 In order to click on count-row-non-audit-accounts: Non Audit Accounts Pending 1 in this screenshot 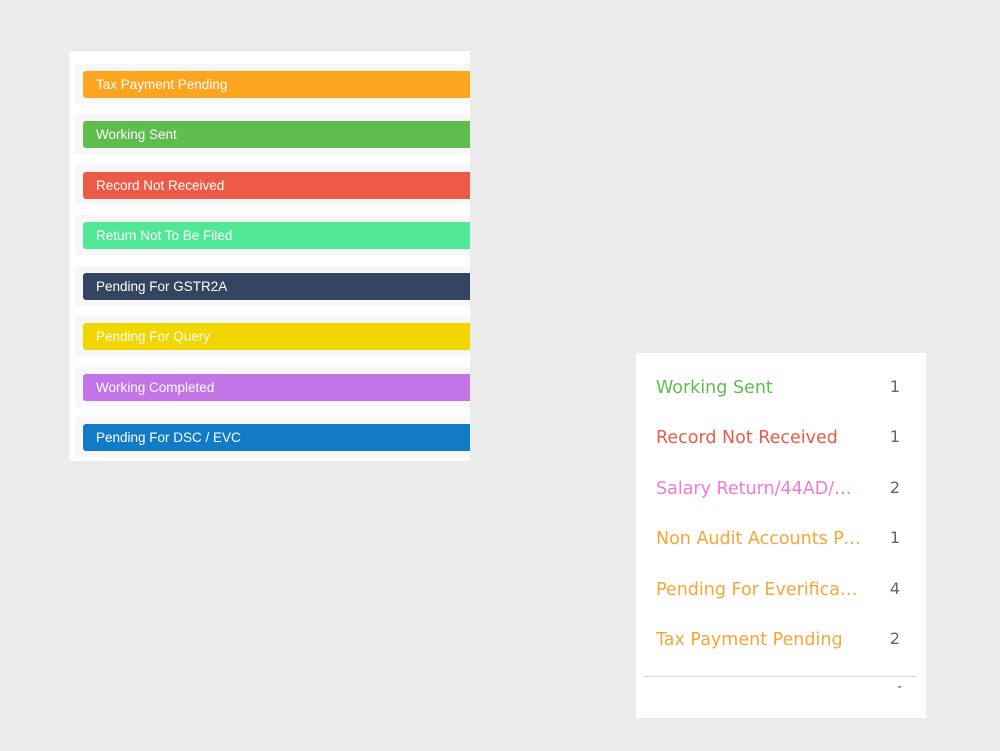, I will do `click(779, 539)`.